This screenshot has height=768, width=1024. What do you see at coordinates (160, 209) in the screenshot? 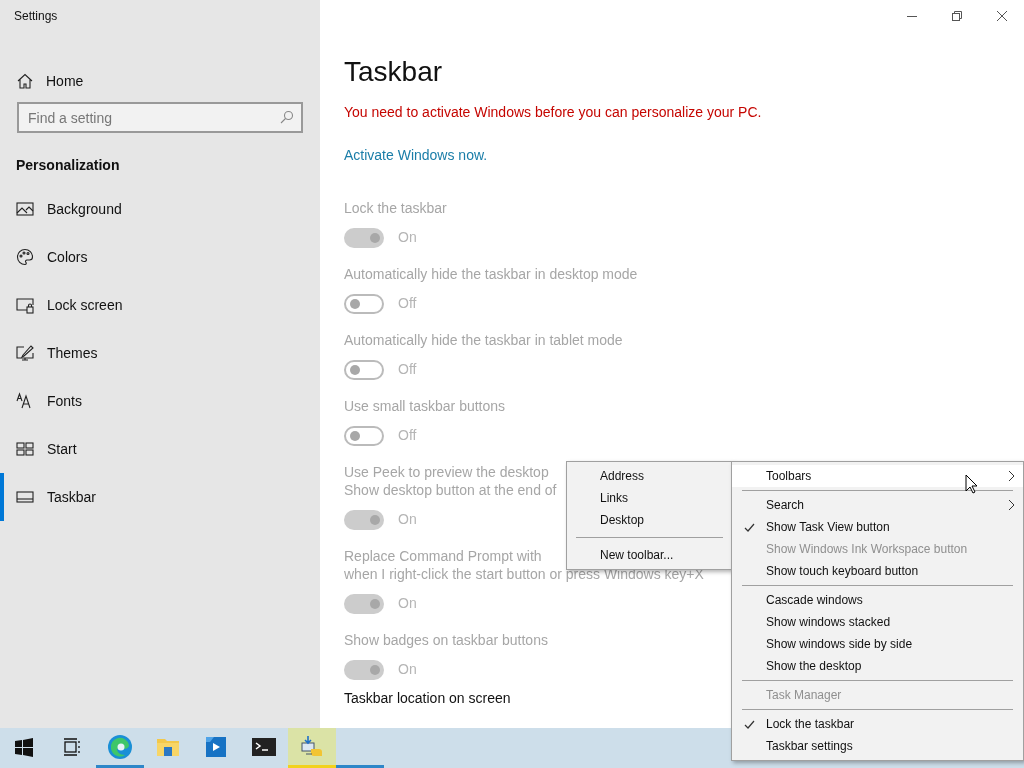
I see `nav-item: Background` at bounding box center [160, 209].